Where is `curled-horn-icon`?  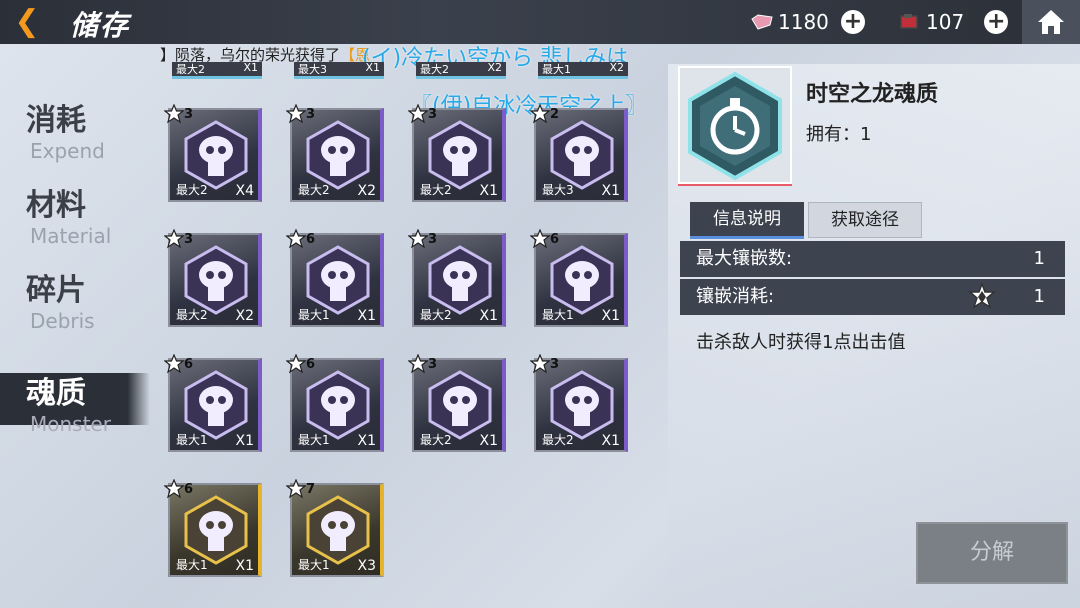
curled-horn-icon is located at coordinates (338, 405).